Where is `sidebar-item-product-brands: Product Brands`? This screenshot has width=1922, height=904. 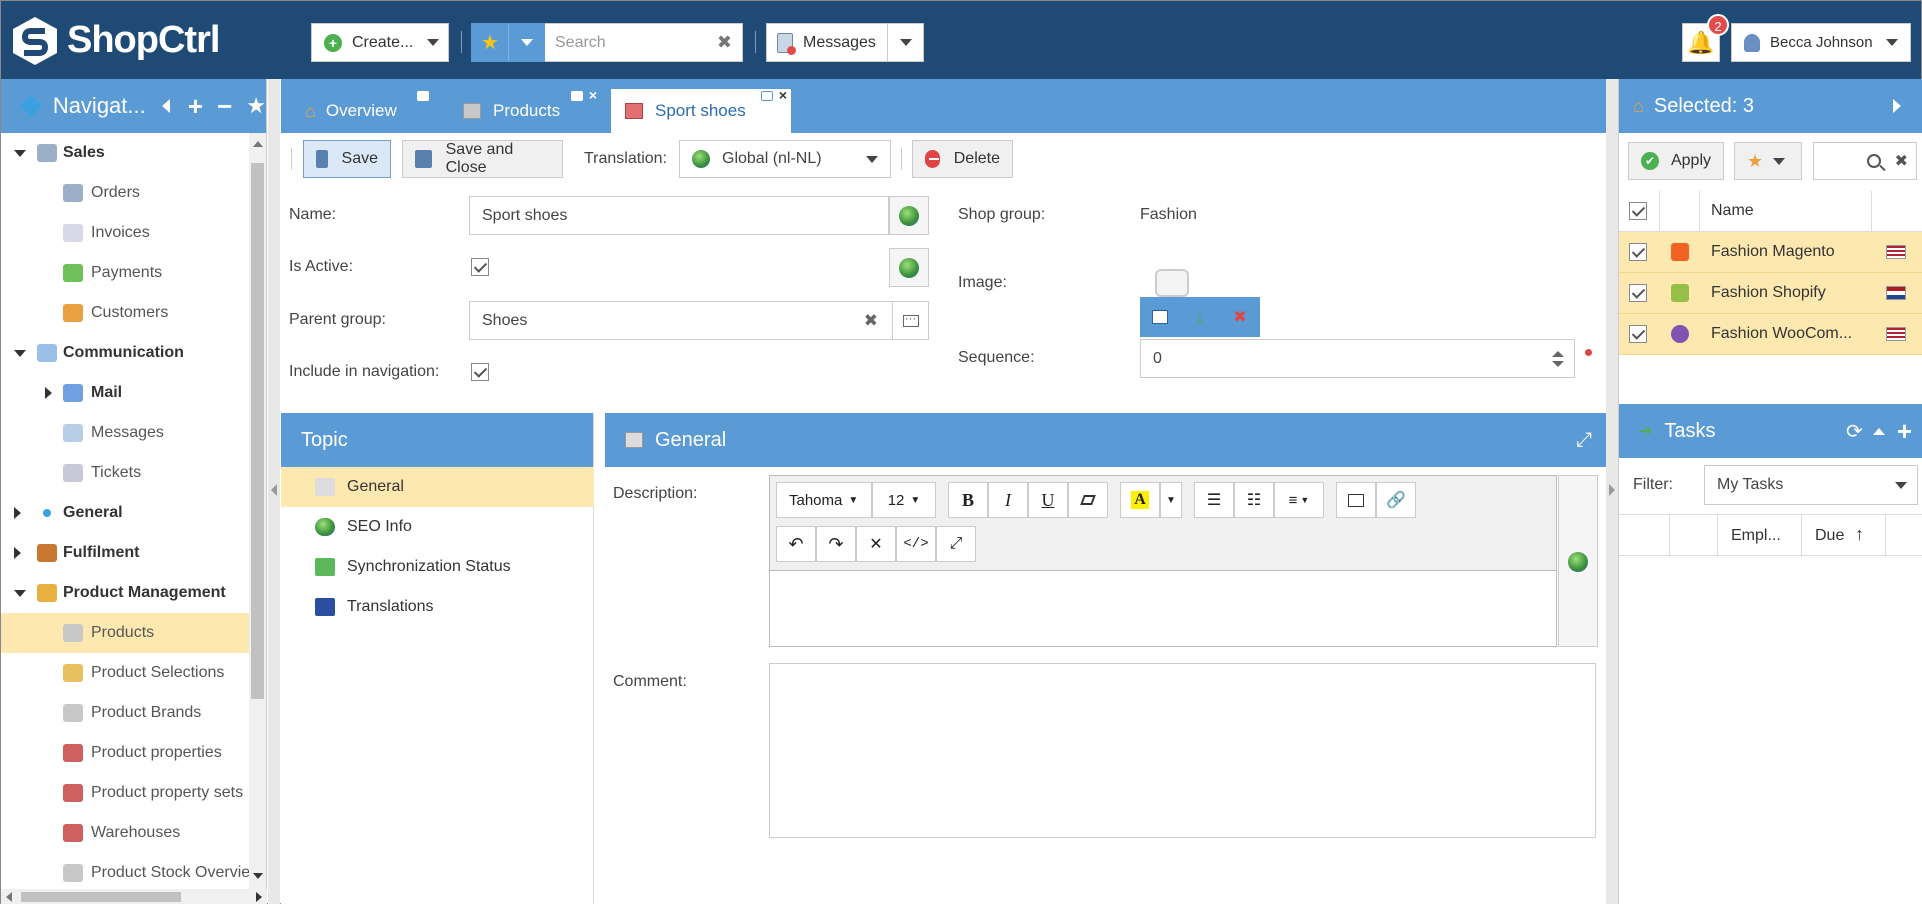 sidebar-item-product-brands: Product Brands is located at coordinates (125, 713).